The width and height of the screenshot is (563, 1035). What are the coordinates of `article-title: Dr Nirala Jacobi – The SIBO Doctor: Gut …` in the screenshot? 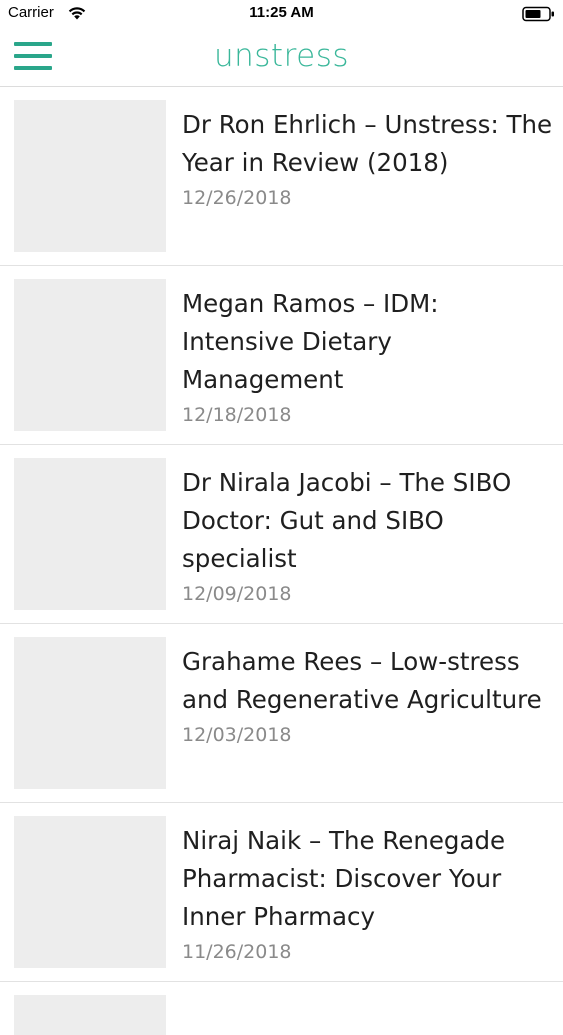 It's located at (347, 520).